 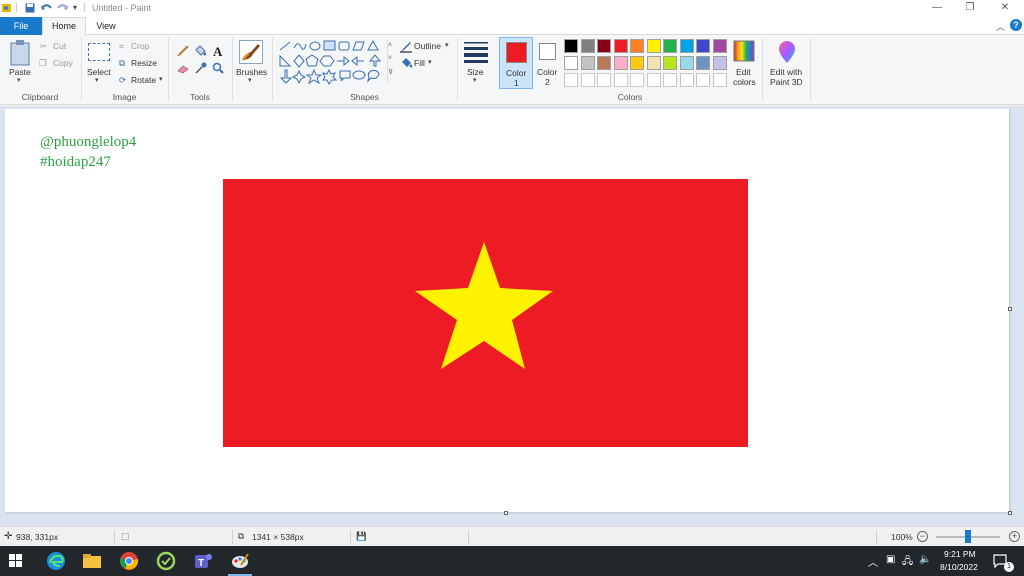 What do you see at coordinates (99, 72) in the screenshot?
I see `select-button: Select` at bounding box center [99, 72].